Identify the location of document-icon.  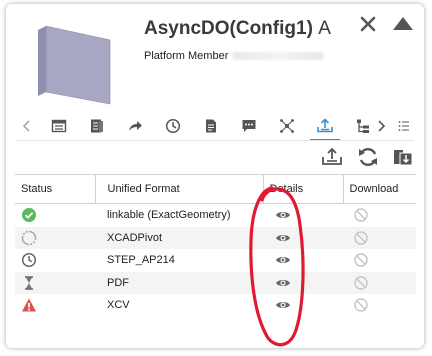
(211, 126).